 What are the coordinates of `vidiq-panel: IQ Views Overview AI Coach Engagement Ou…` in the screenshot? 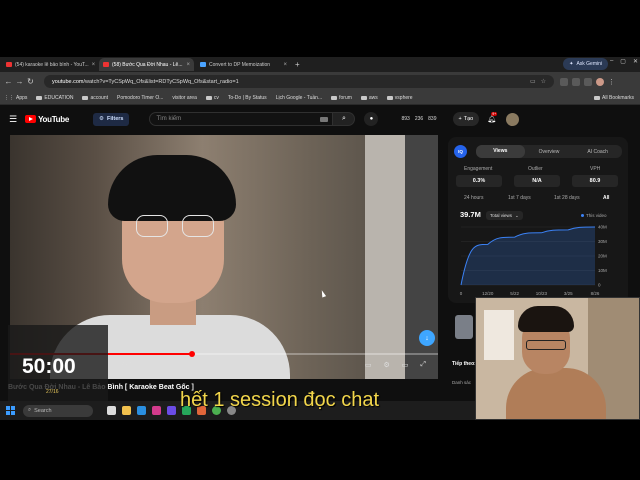 It's located at (538, 220).